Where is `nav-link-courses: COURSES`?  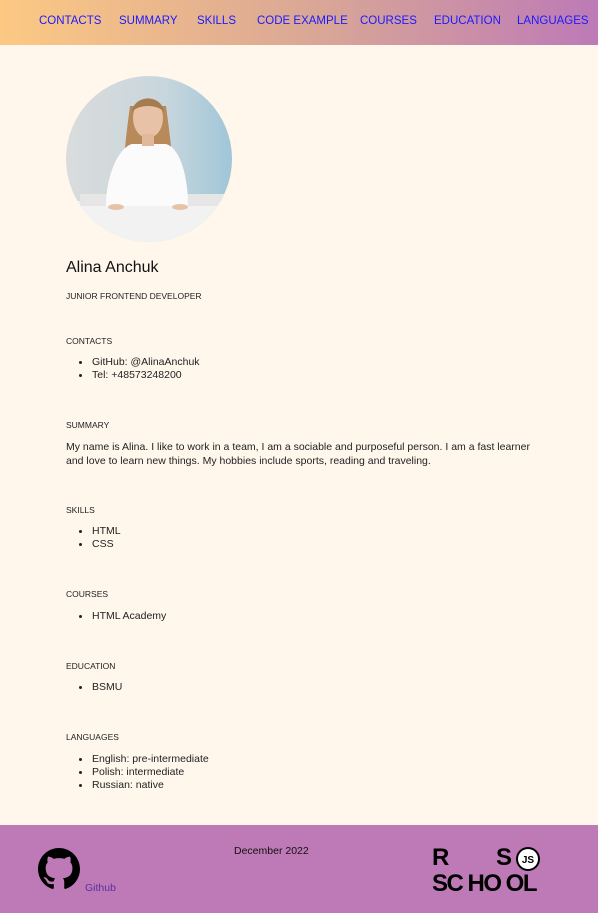 nav-link-courses: COURSES is located at coordinates (388, 21).